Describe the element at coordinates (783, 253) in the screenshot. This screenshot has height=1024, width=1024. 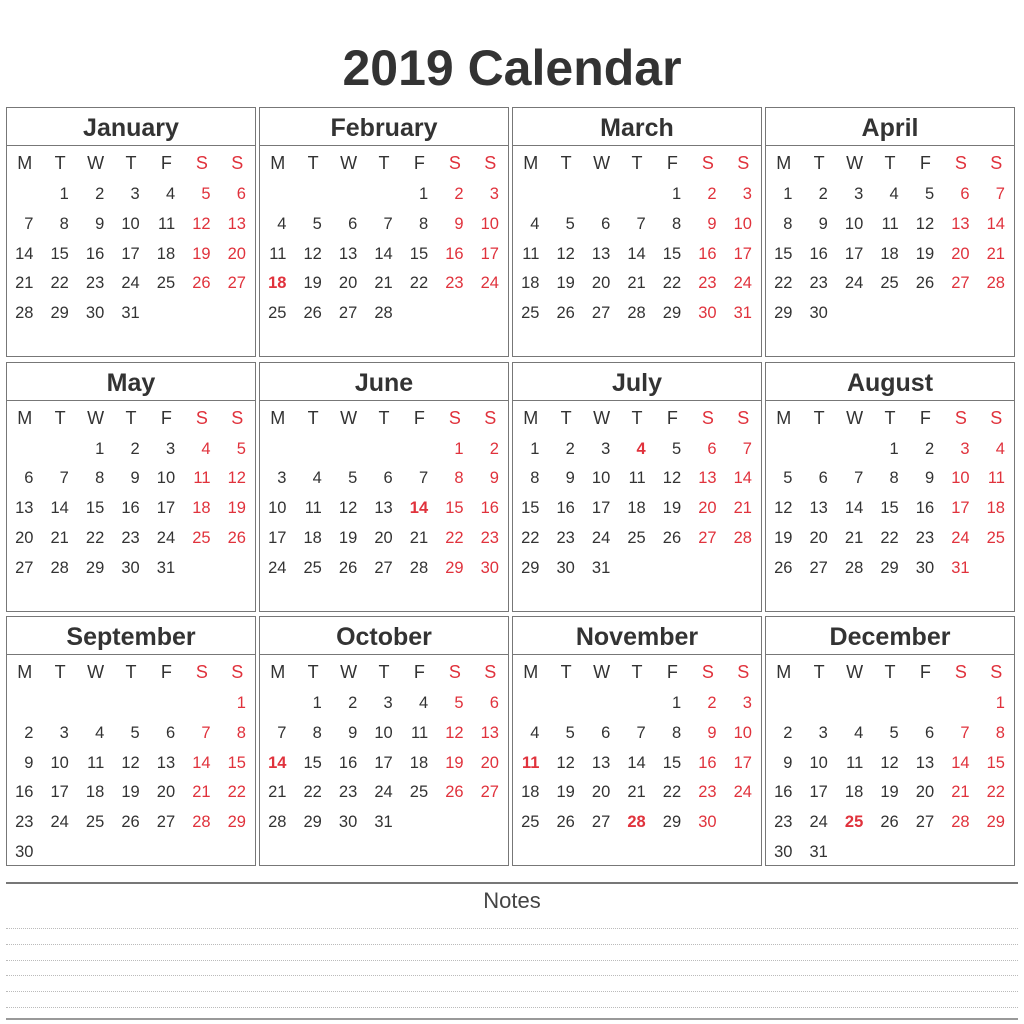
I see `date-cell: 15` at that location.